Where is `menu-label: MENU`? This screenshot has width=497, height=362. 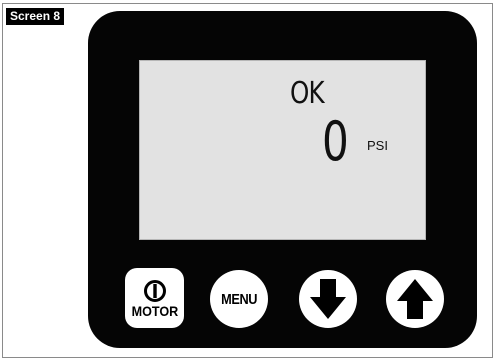
menu-label: MENU is located at coordinates (239, 299).